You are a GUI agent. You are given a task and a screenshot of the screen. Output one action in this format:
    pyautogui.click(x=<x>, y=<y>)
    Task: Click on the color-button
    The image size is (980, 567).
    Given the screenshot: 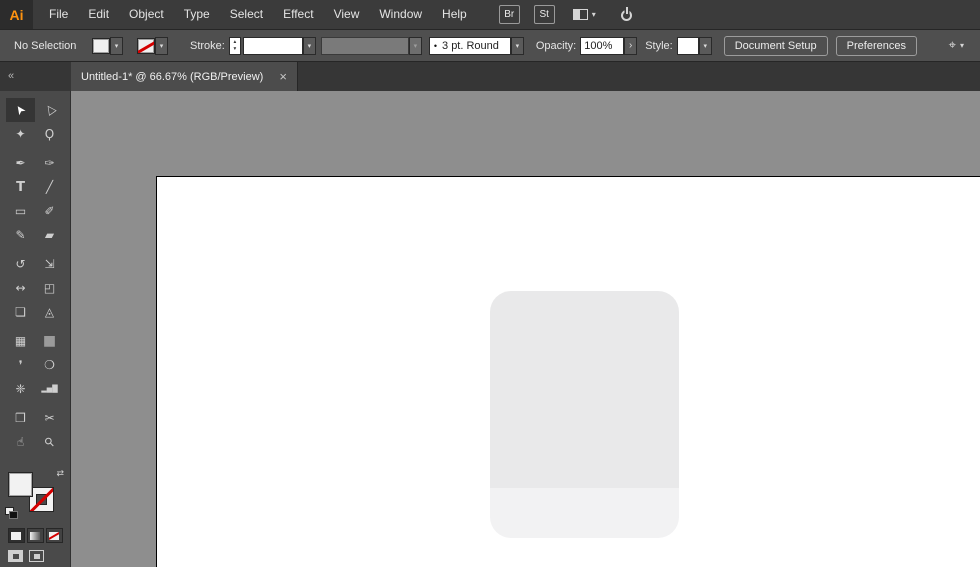 What is the action you would take?
    pyautogui.click(x=16, y=535)
    